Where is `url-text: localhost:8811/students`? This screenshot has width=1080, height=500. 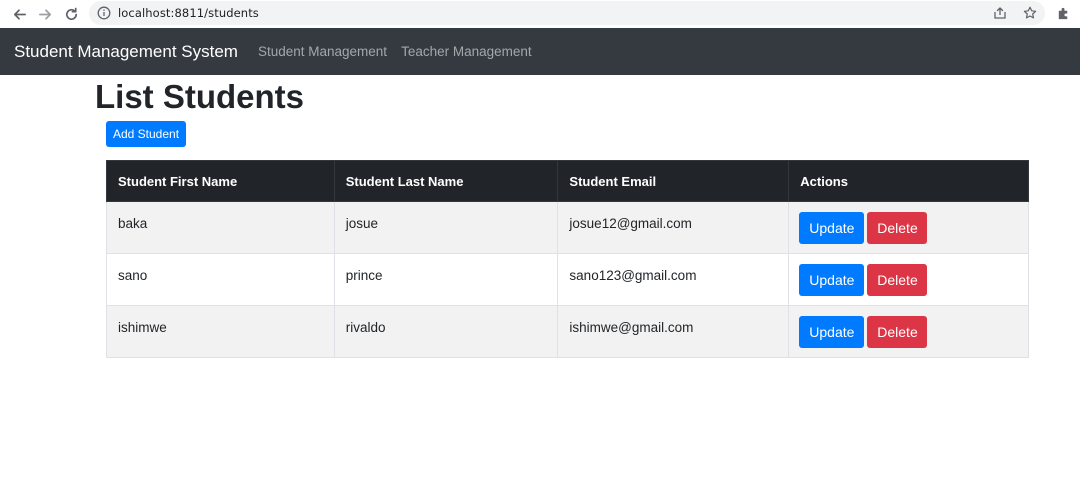
url-text: localhost:8811/students is located at coordinates (188, 13).